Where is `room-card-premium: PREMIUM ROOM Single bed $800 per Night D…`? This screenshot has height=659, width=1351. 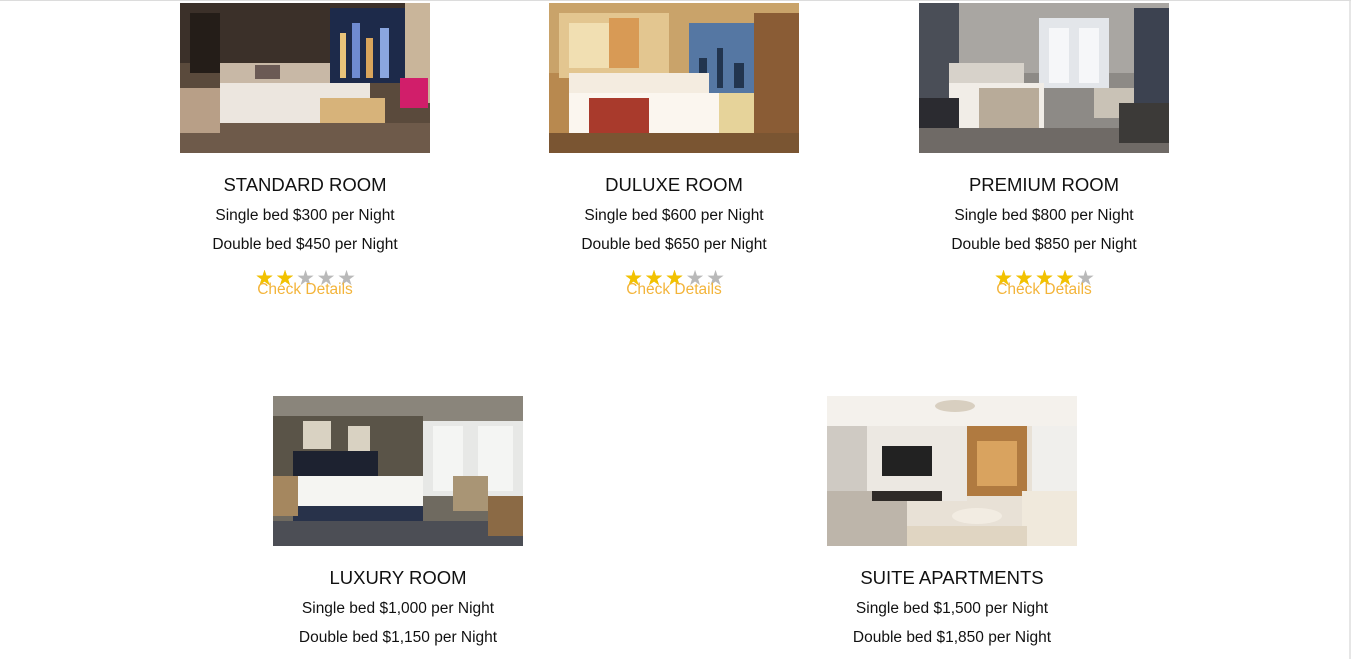 room-card-premium: PREMIUM ROOM Single bed $800 per Night D… is located at coordinates (1044, 152).